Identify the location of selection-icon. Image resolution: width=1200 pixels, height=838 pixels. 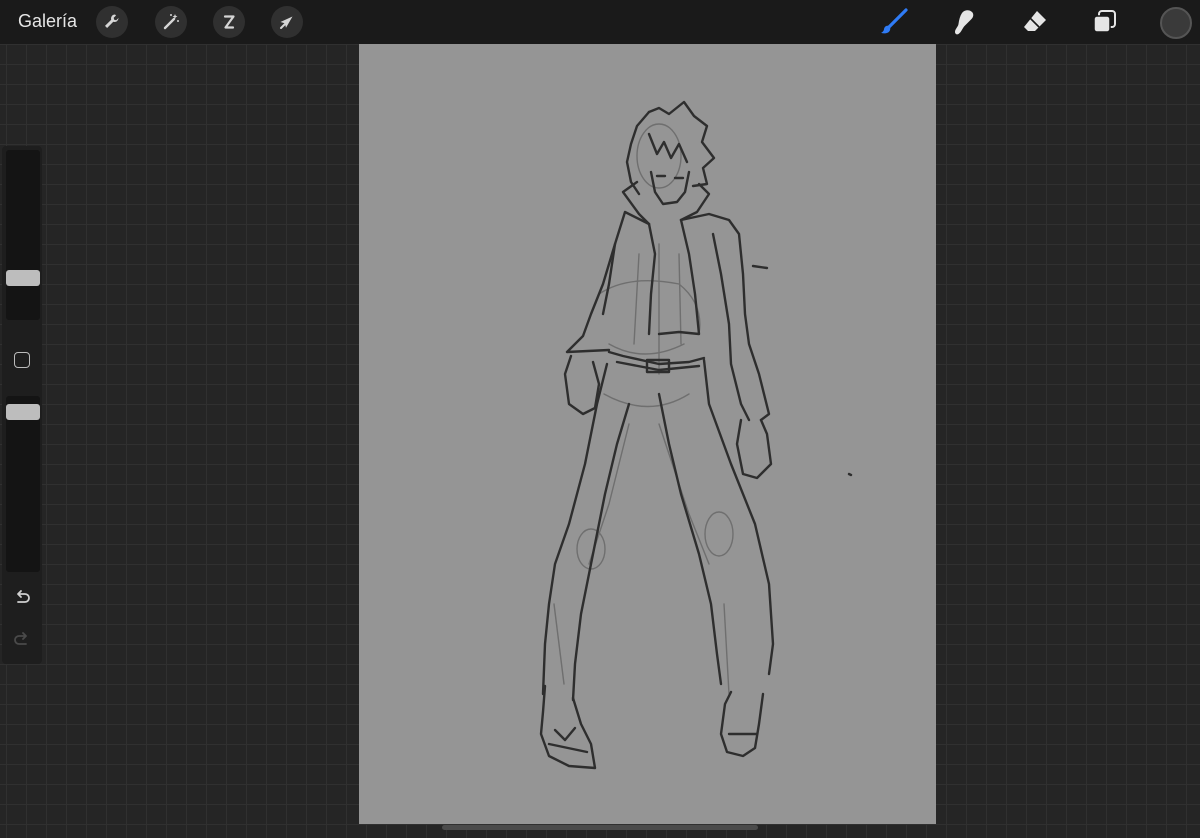
(229, 22).